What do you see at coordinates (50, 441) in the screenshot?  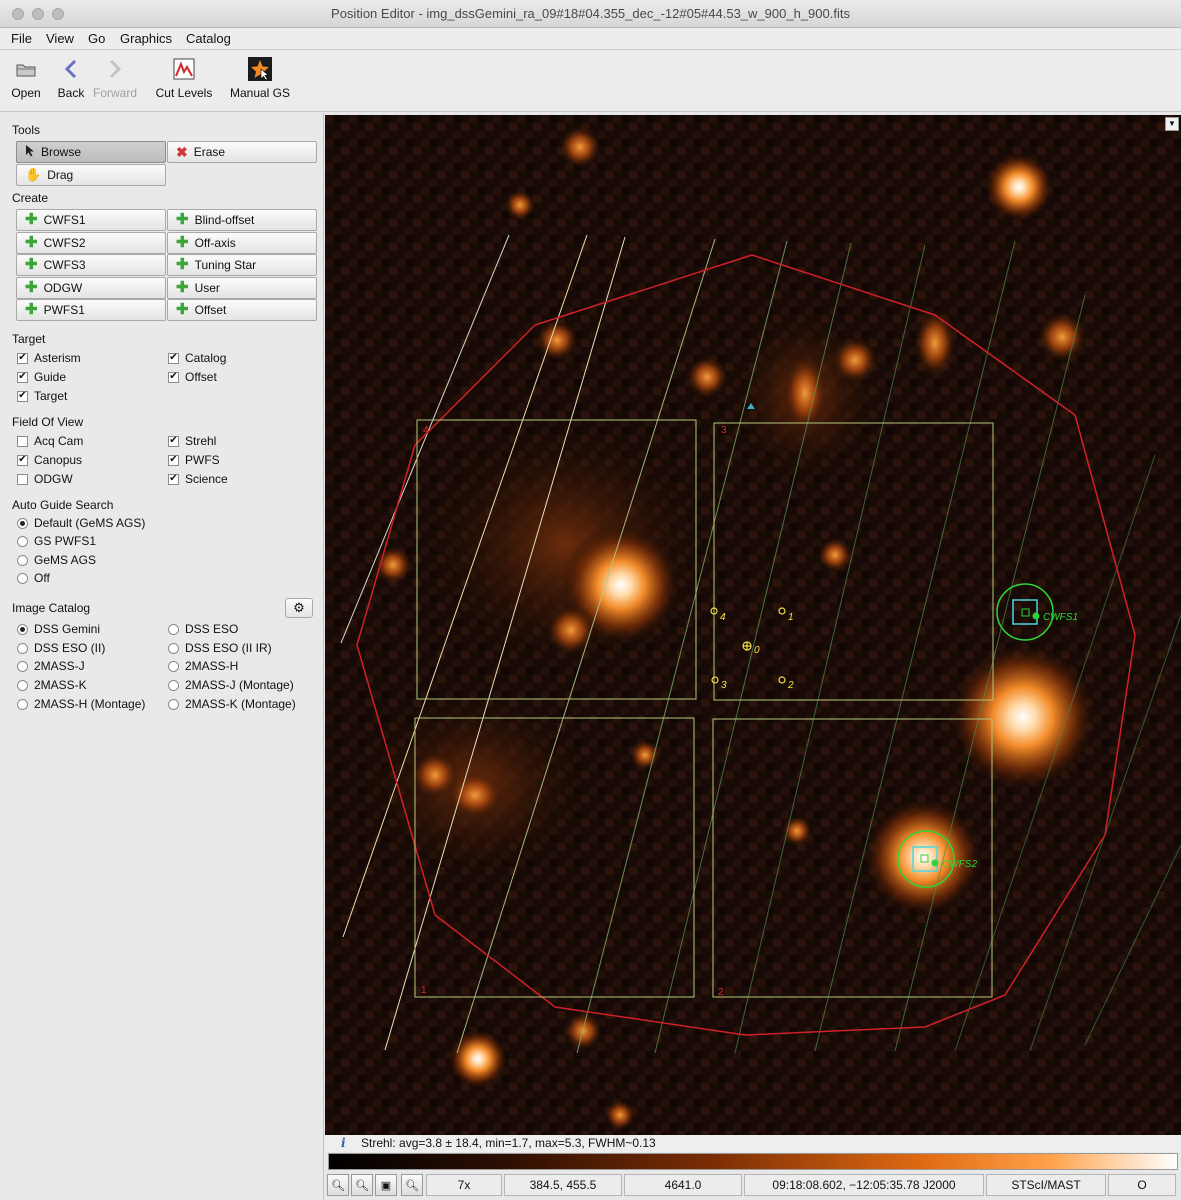 I see `checkbox-acq-cam: Acq Cam` at bounding box center [50, 441].